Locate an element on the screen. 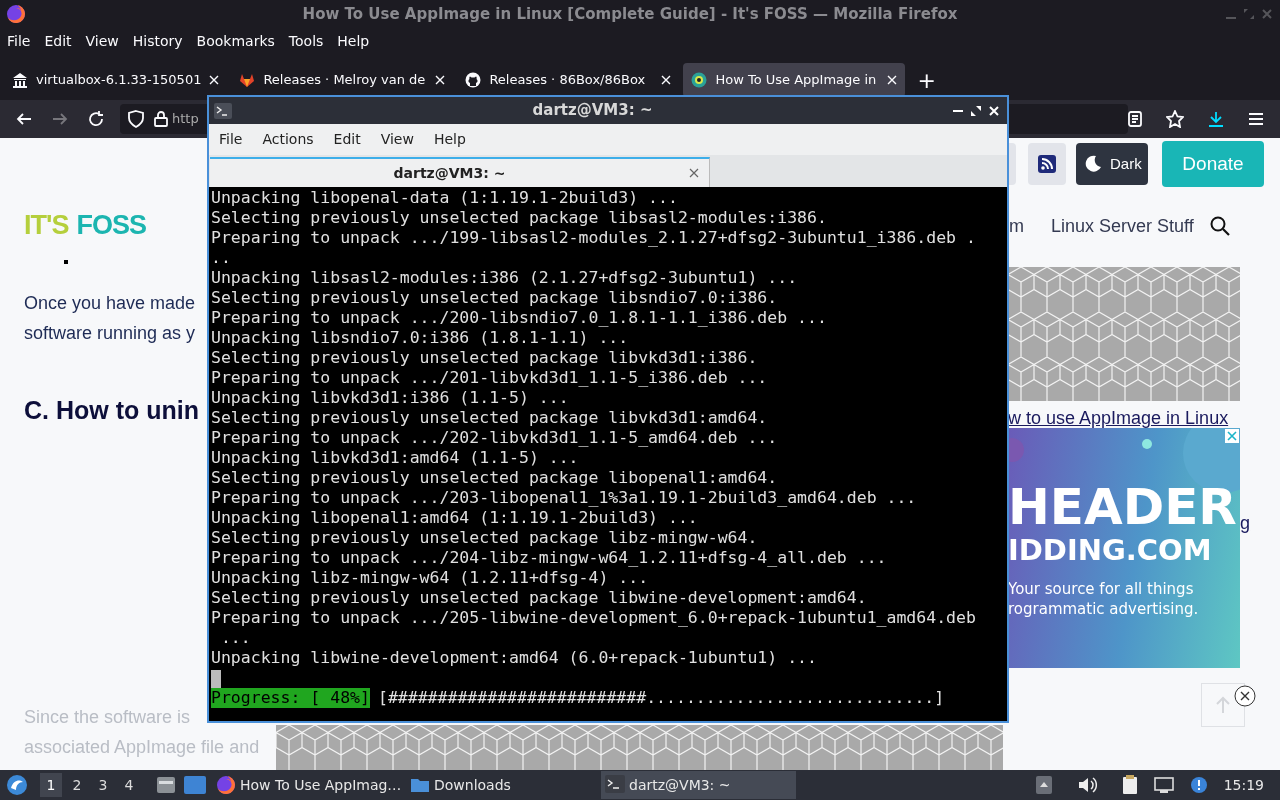 The image size is (1280, 800). browser-tab: virtualbox-6.1.33-150501 is located at coordinates (116, 80).